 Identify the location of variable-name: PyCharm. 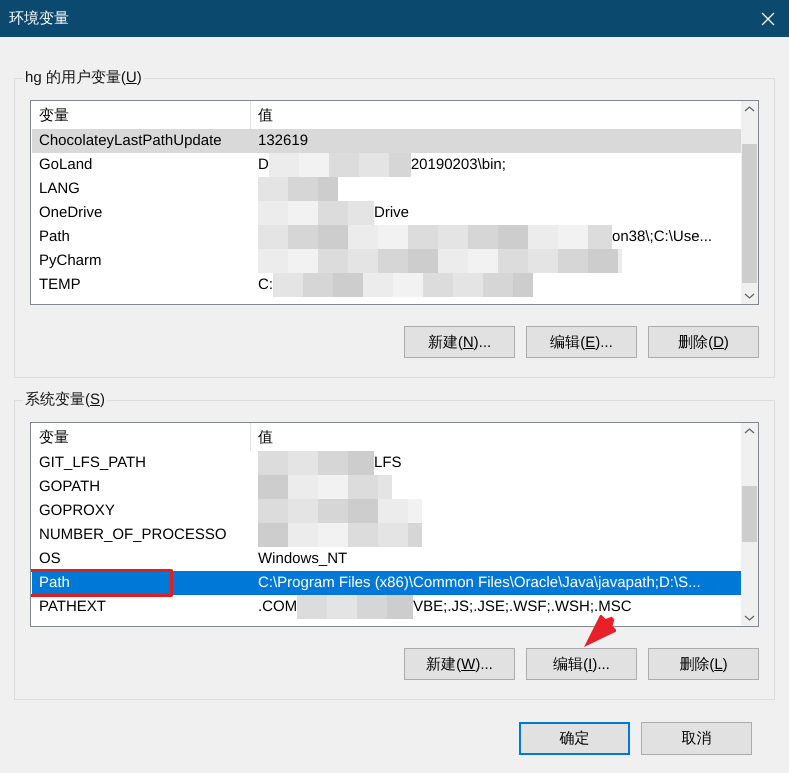
(70, 261).